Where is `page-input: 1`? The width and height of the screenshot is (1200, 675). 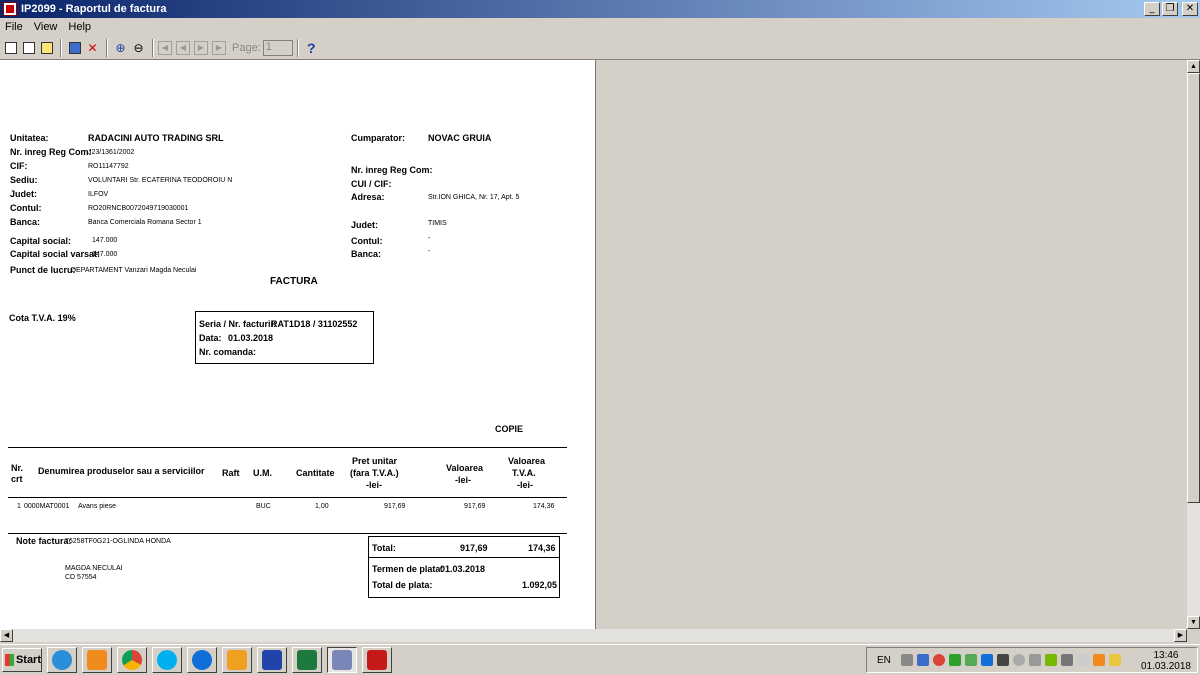
page-input: 1 is located at coordinates (277, 47).